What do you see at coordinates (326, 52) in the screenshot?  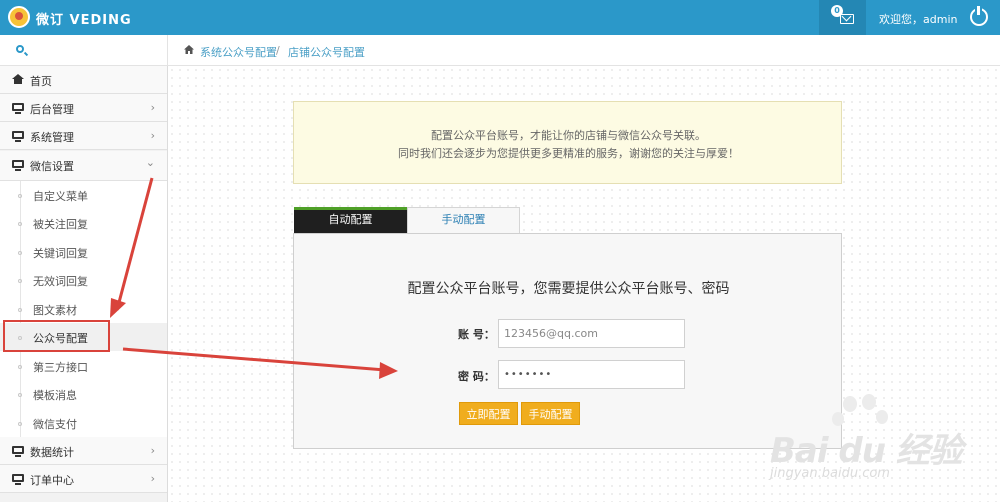 I see `breadcrumb-item-store-config: 店铺公众号配置` at bounding box center [326, 52].